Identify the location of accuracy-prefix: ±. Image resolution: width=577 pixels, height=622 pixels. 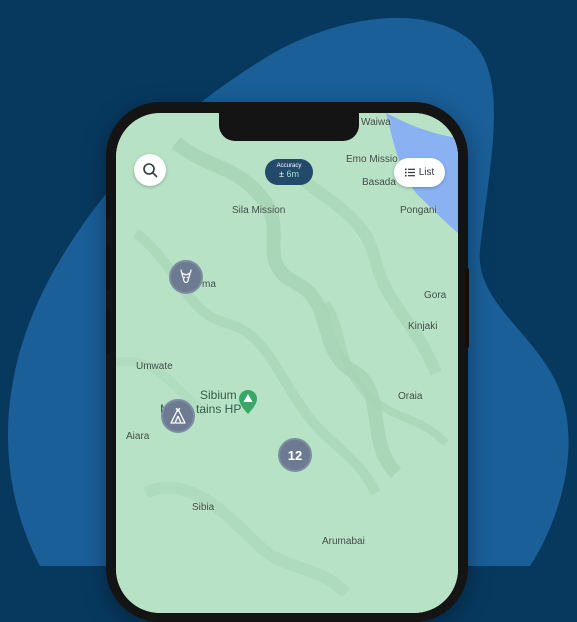
(281, 174).